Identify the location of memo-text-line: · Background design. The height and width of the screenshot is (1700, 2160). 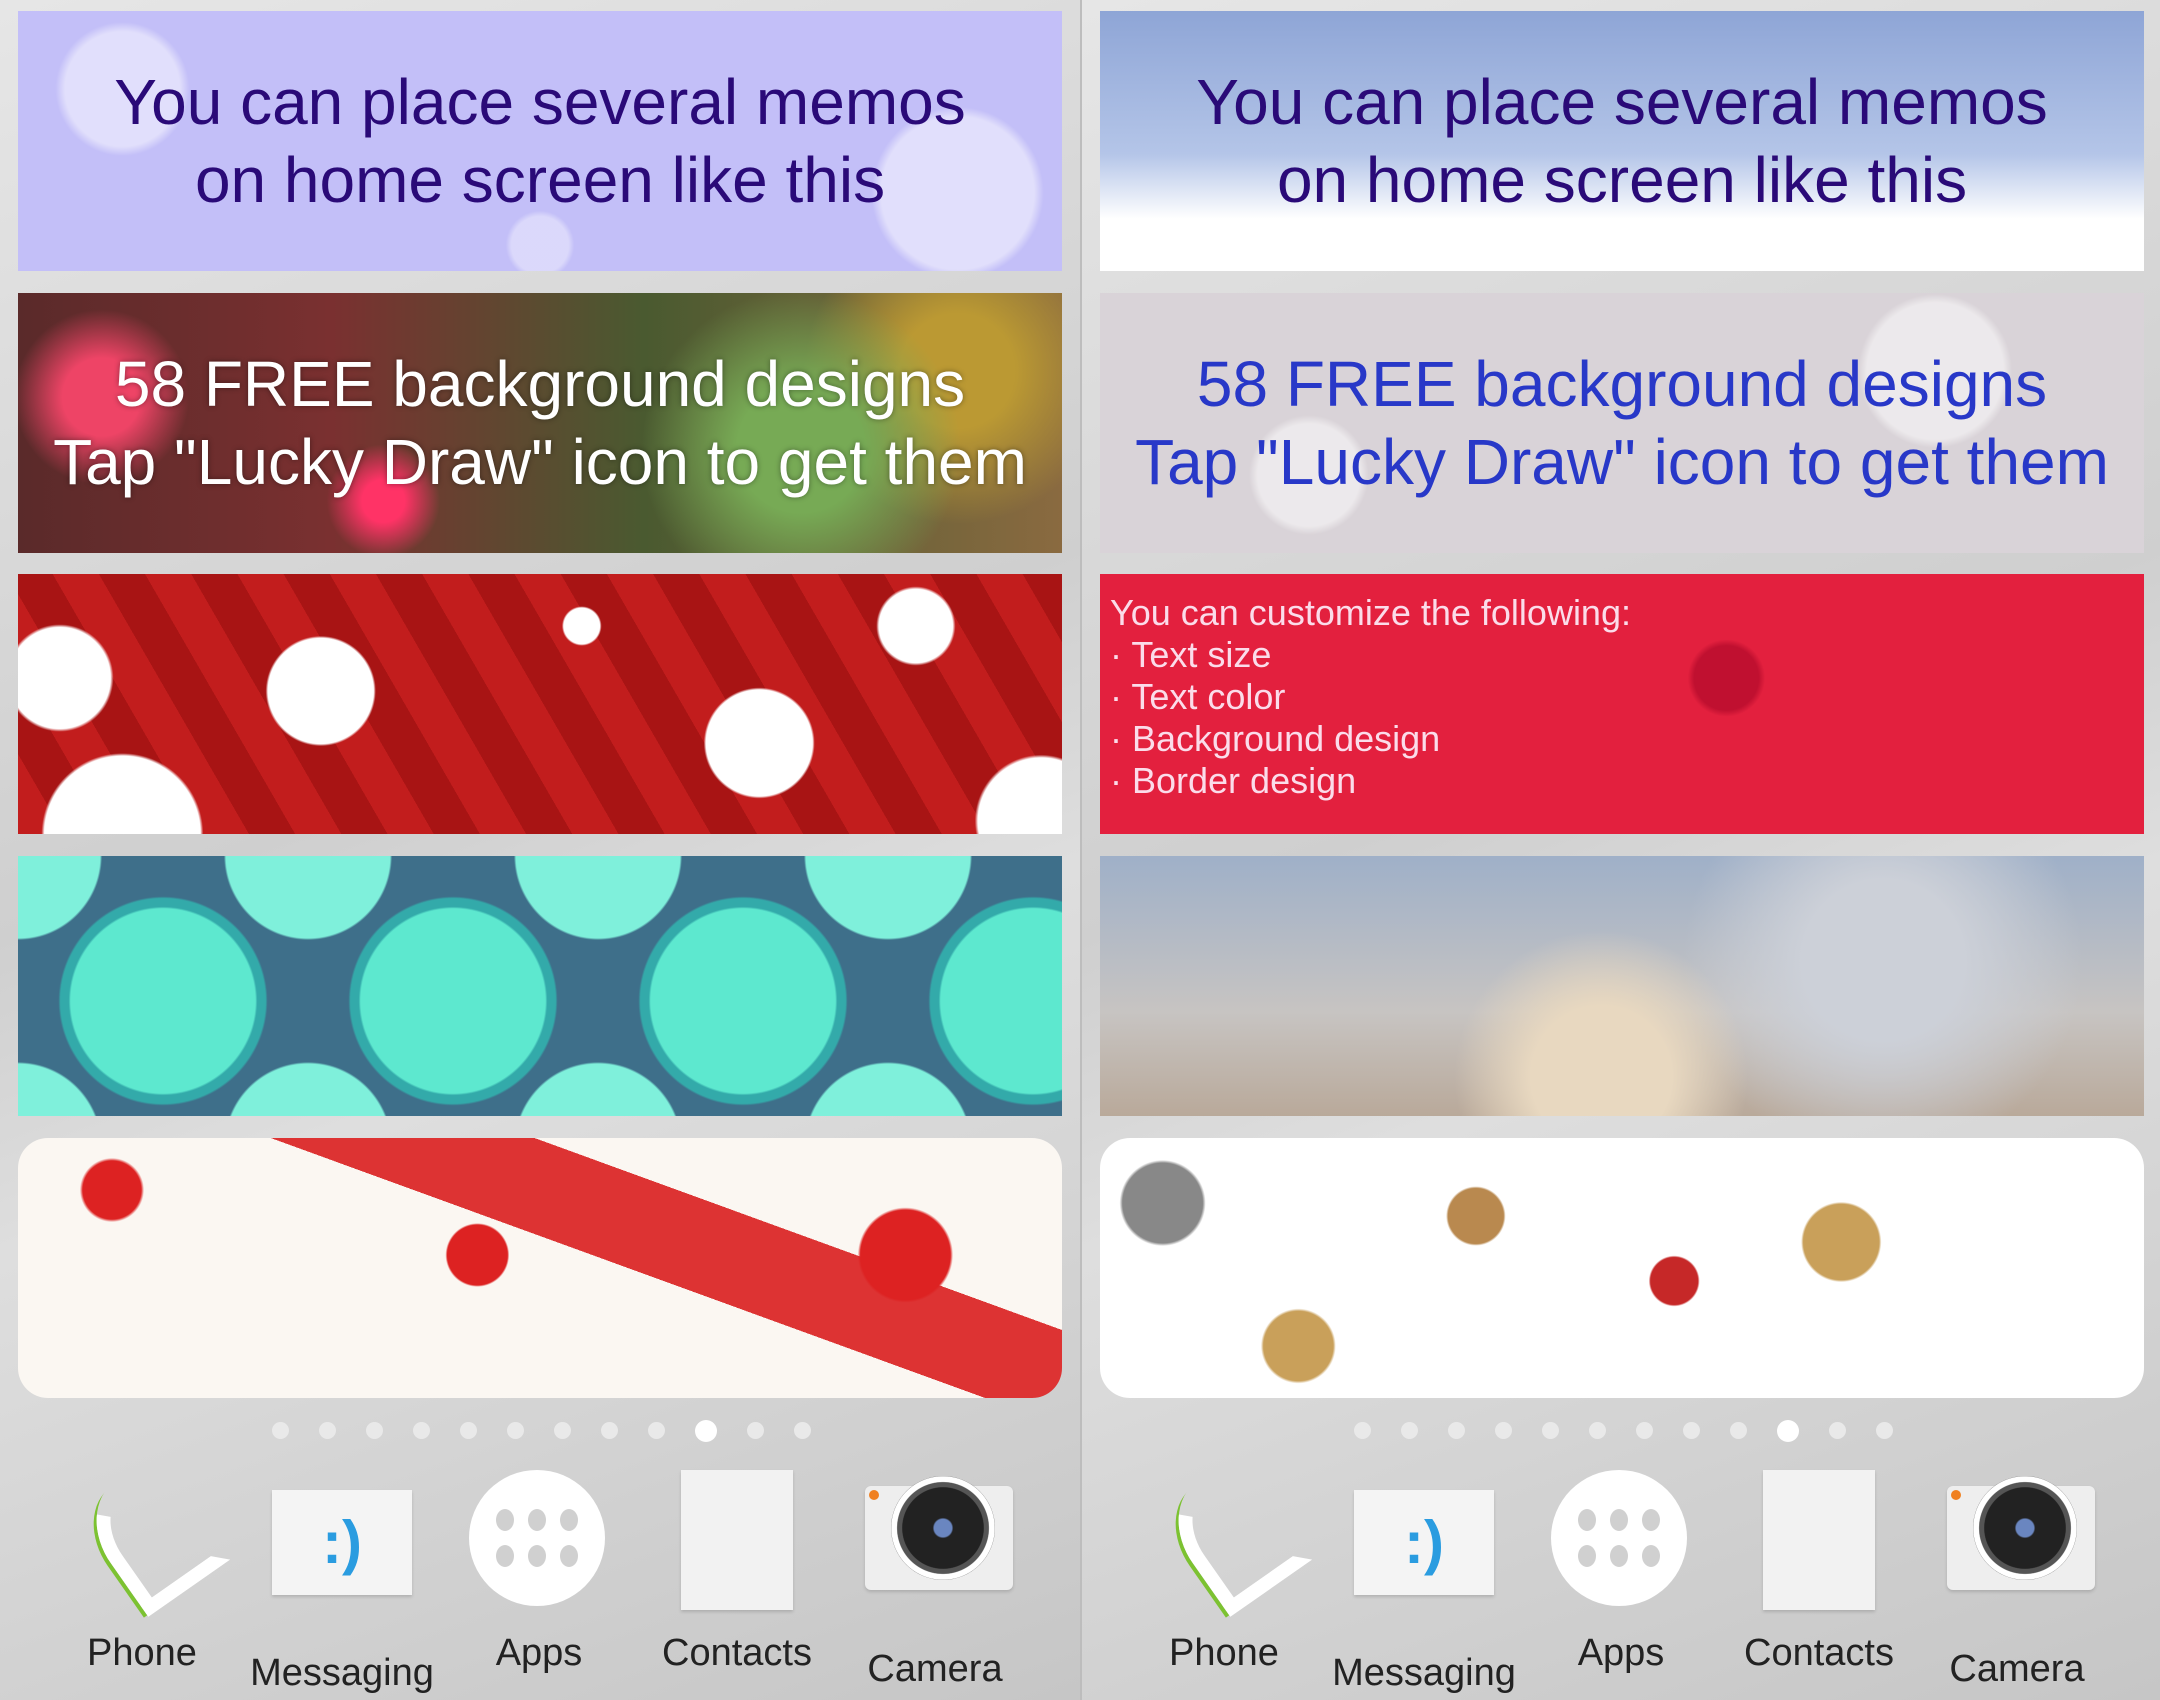
(1275, 738).